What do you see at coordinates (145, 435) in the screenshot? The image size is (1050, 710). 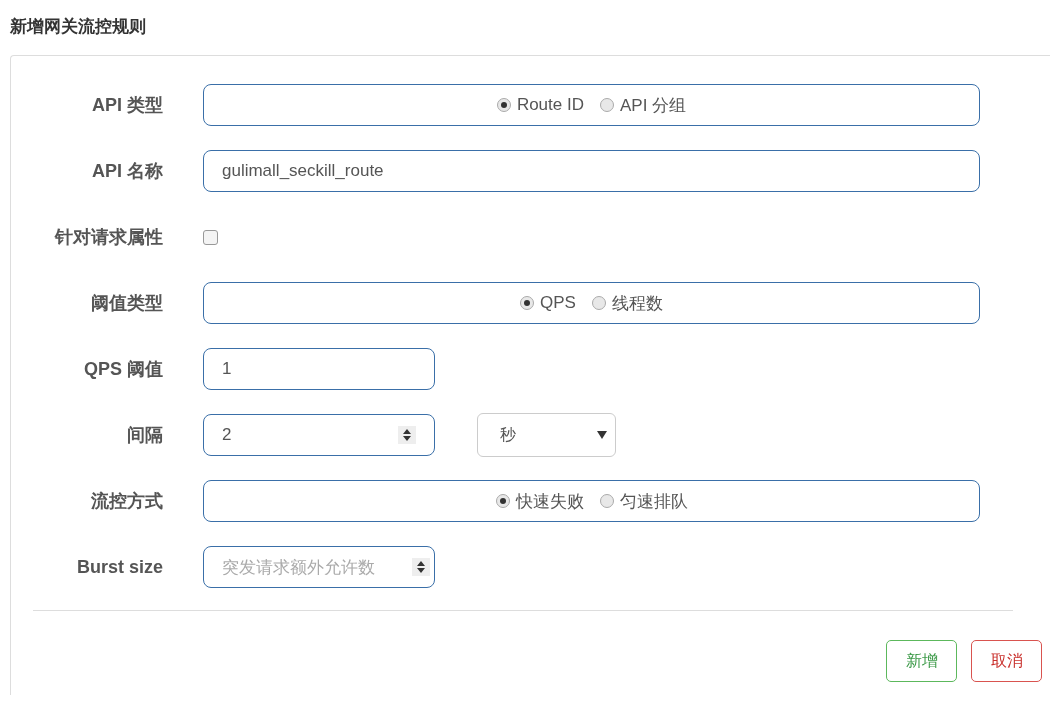 I see `field-label: 间隔` at bounding box center [145, 435].